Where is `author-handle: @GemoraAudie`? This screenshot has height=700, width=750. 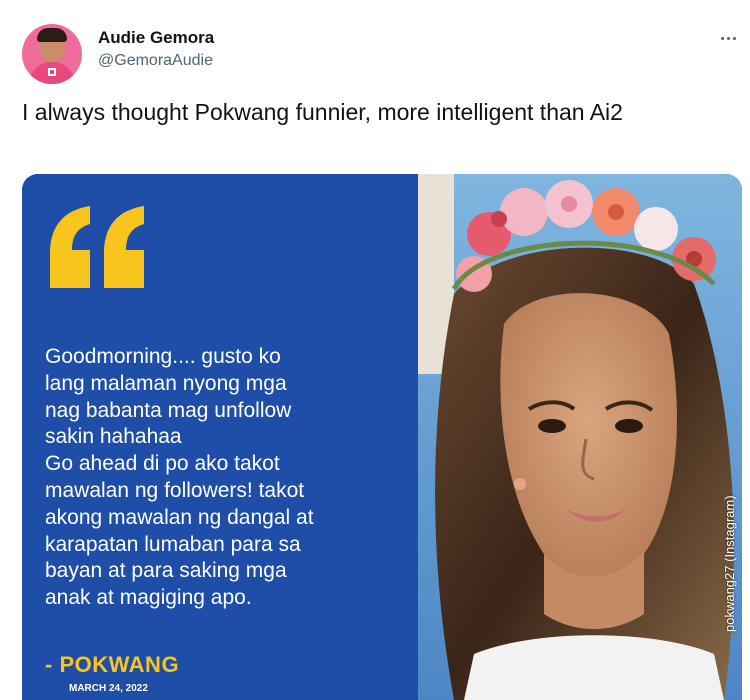
author-handle: @GemoraAudie is located at coordinates (155, 61).